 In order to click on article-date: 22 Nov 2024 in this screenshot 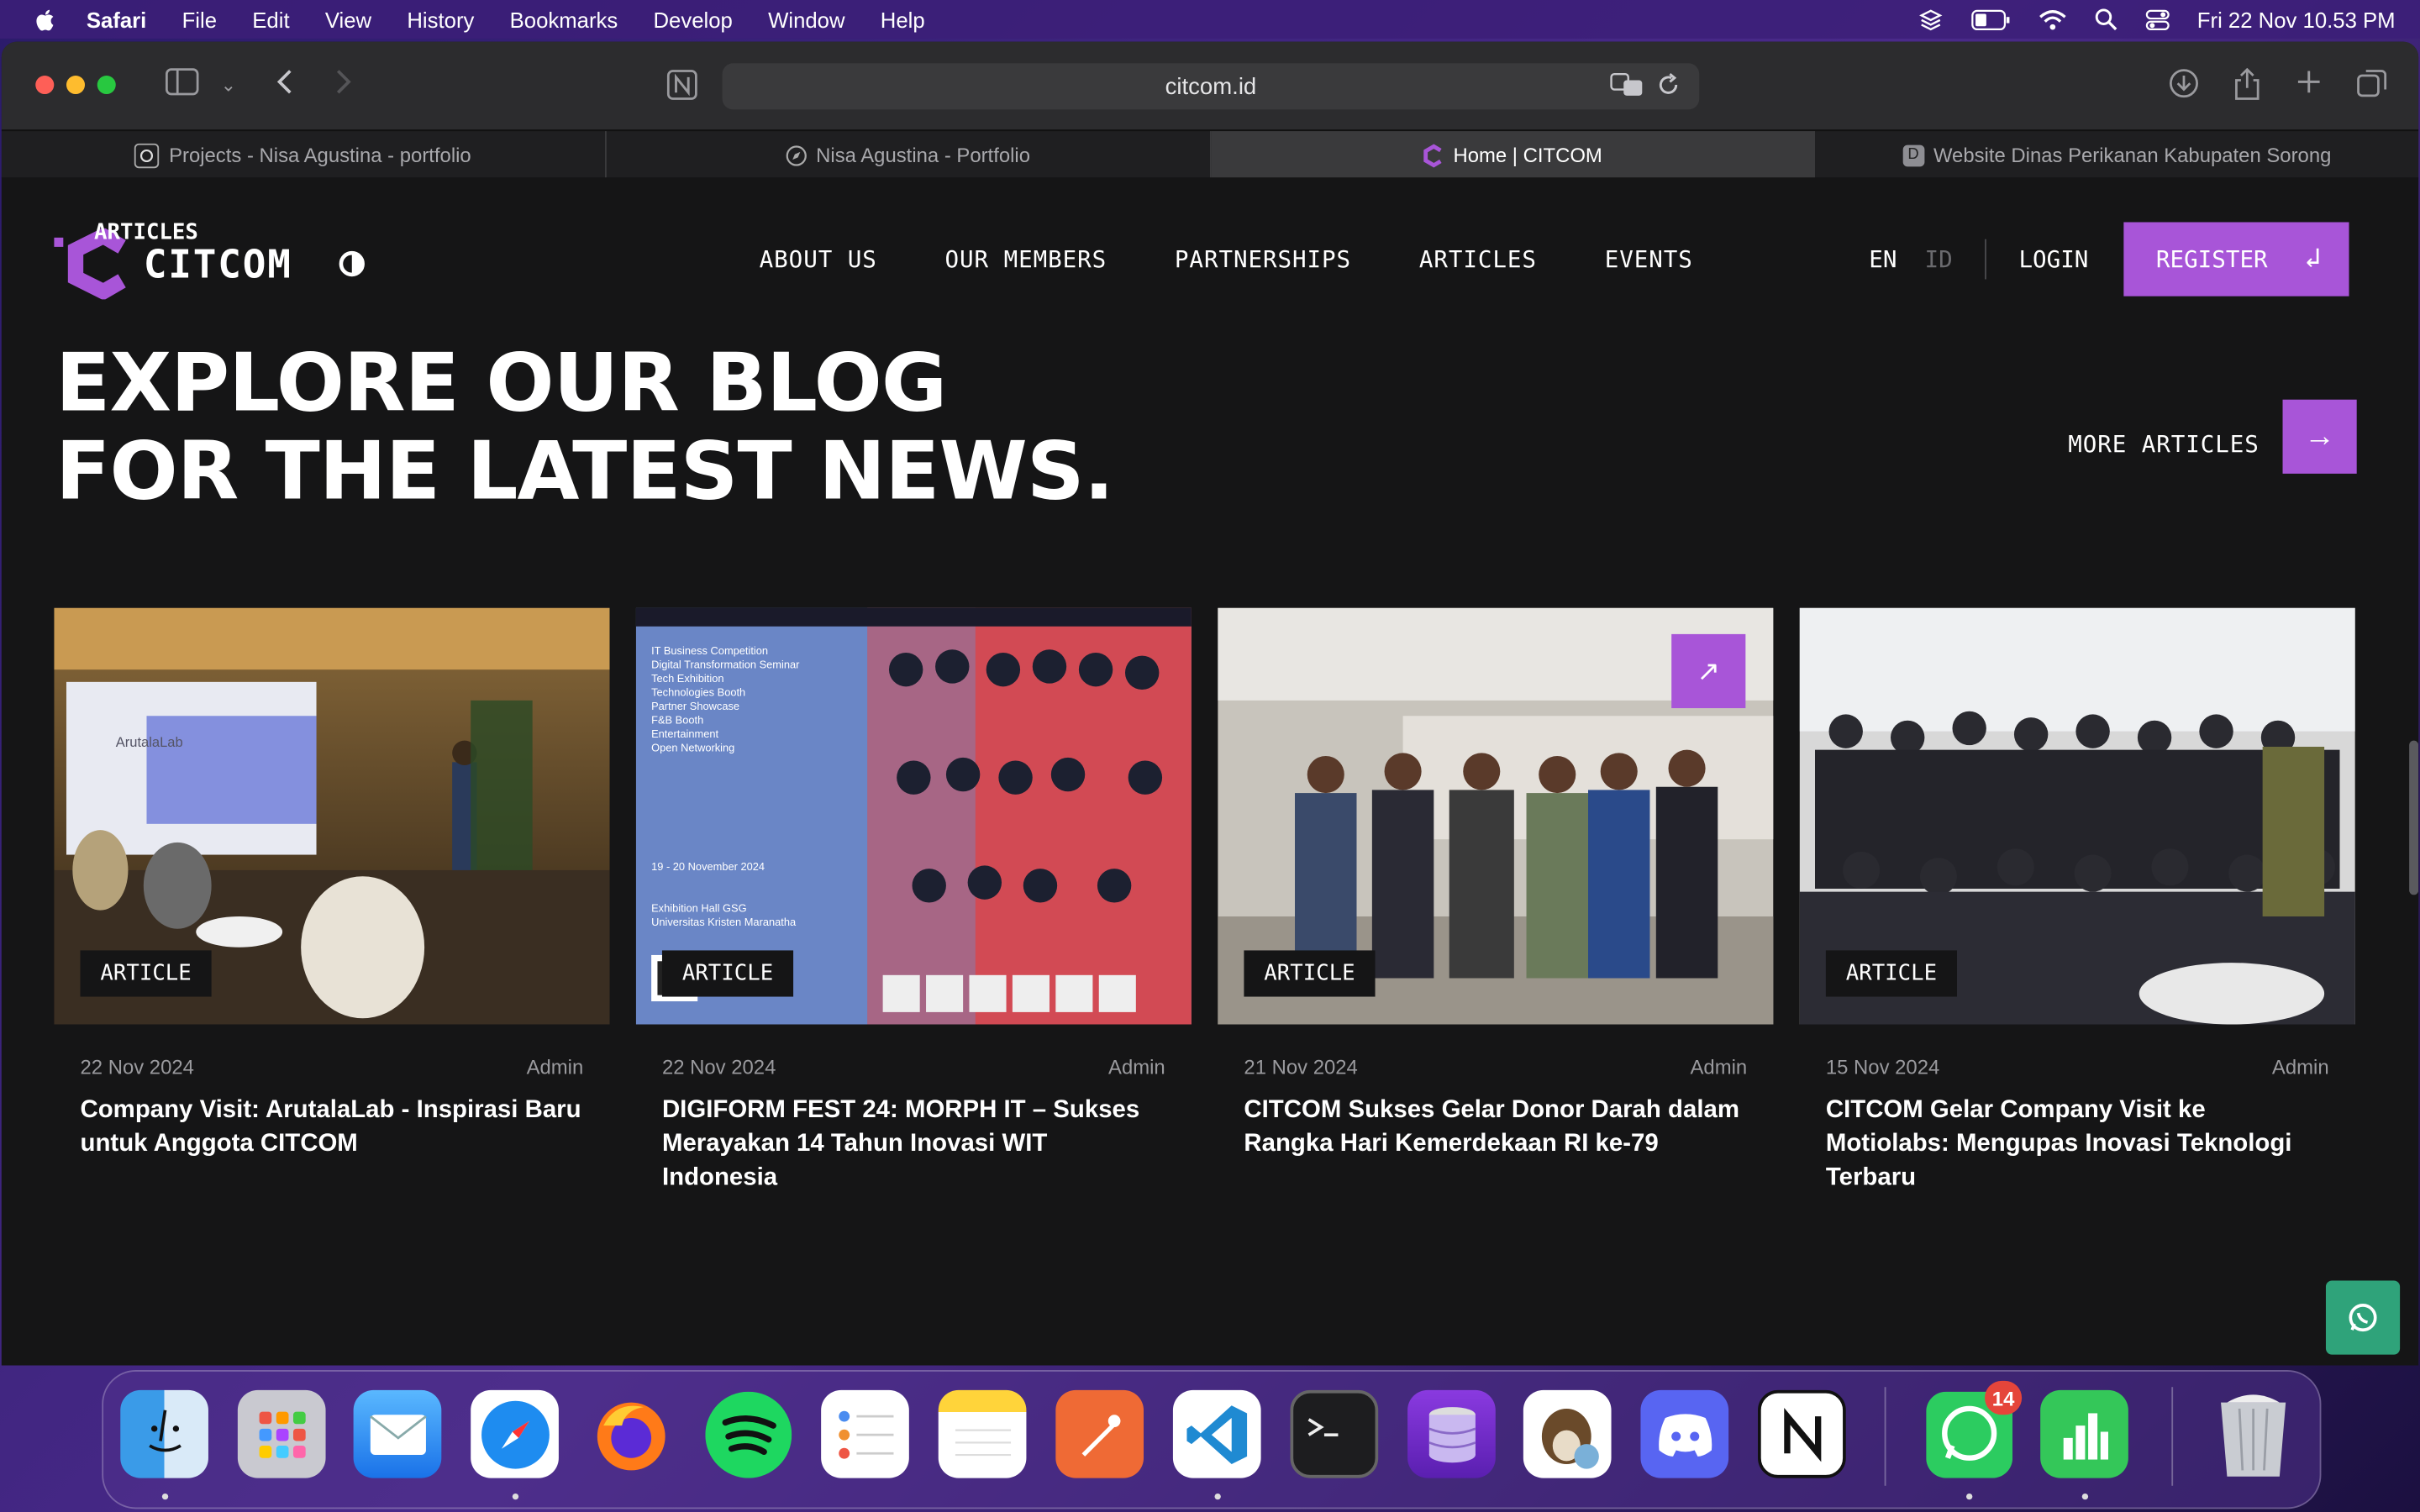, I will do `click(719, 1067)`.